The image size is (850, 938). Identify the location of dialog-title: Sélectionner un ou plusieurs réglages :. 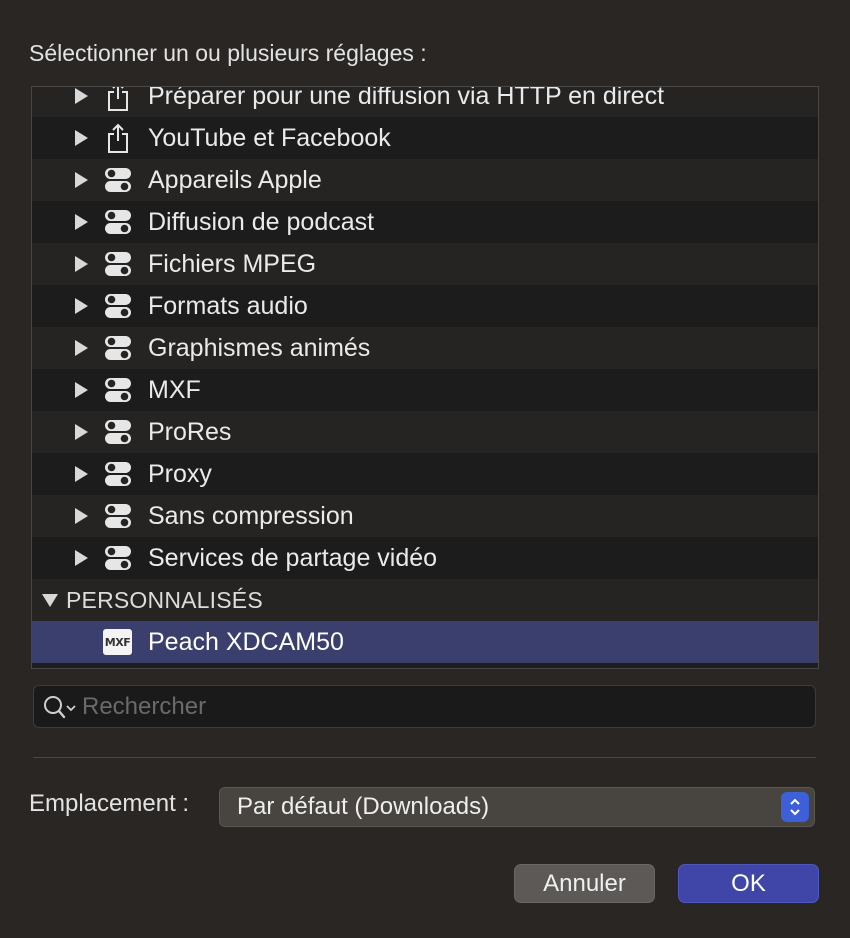
(228, 53).